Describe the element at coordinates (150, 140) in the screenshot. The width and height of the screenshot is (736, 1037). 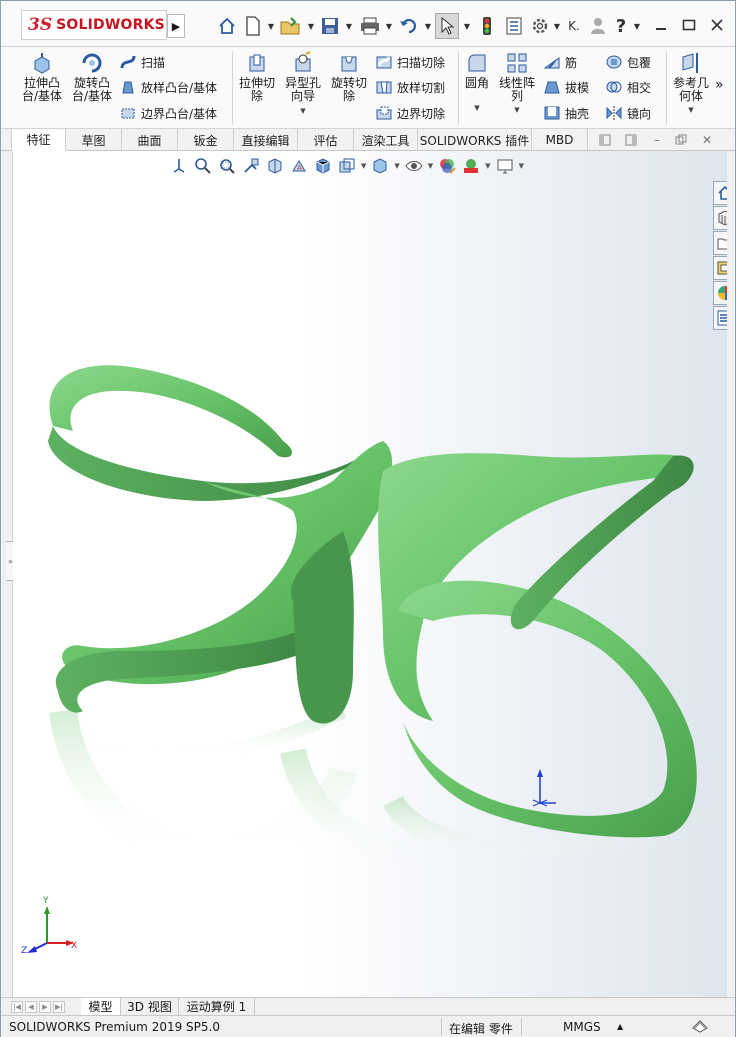
I see `tab-surfaces: 曲面` at that location.